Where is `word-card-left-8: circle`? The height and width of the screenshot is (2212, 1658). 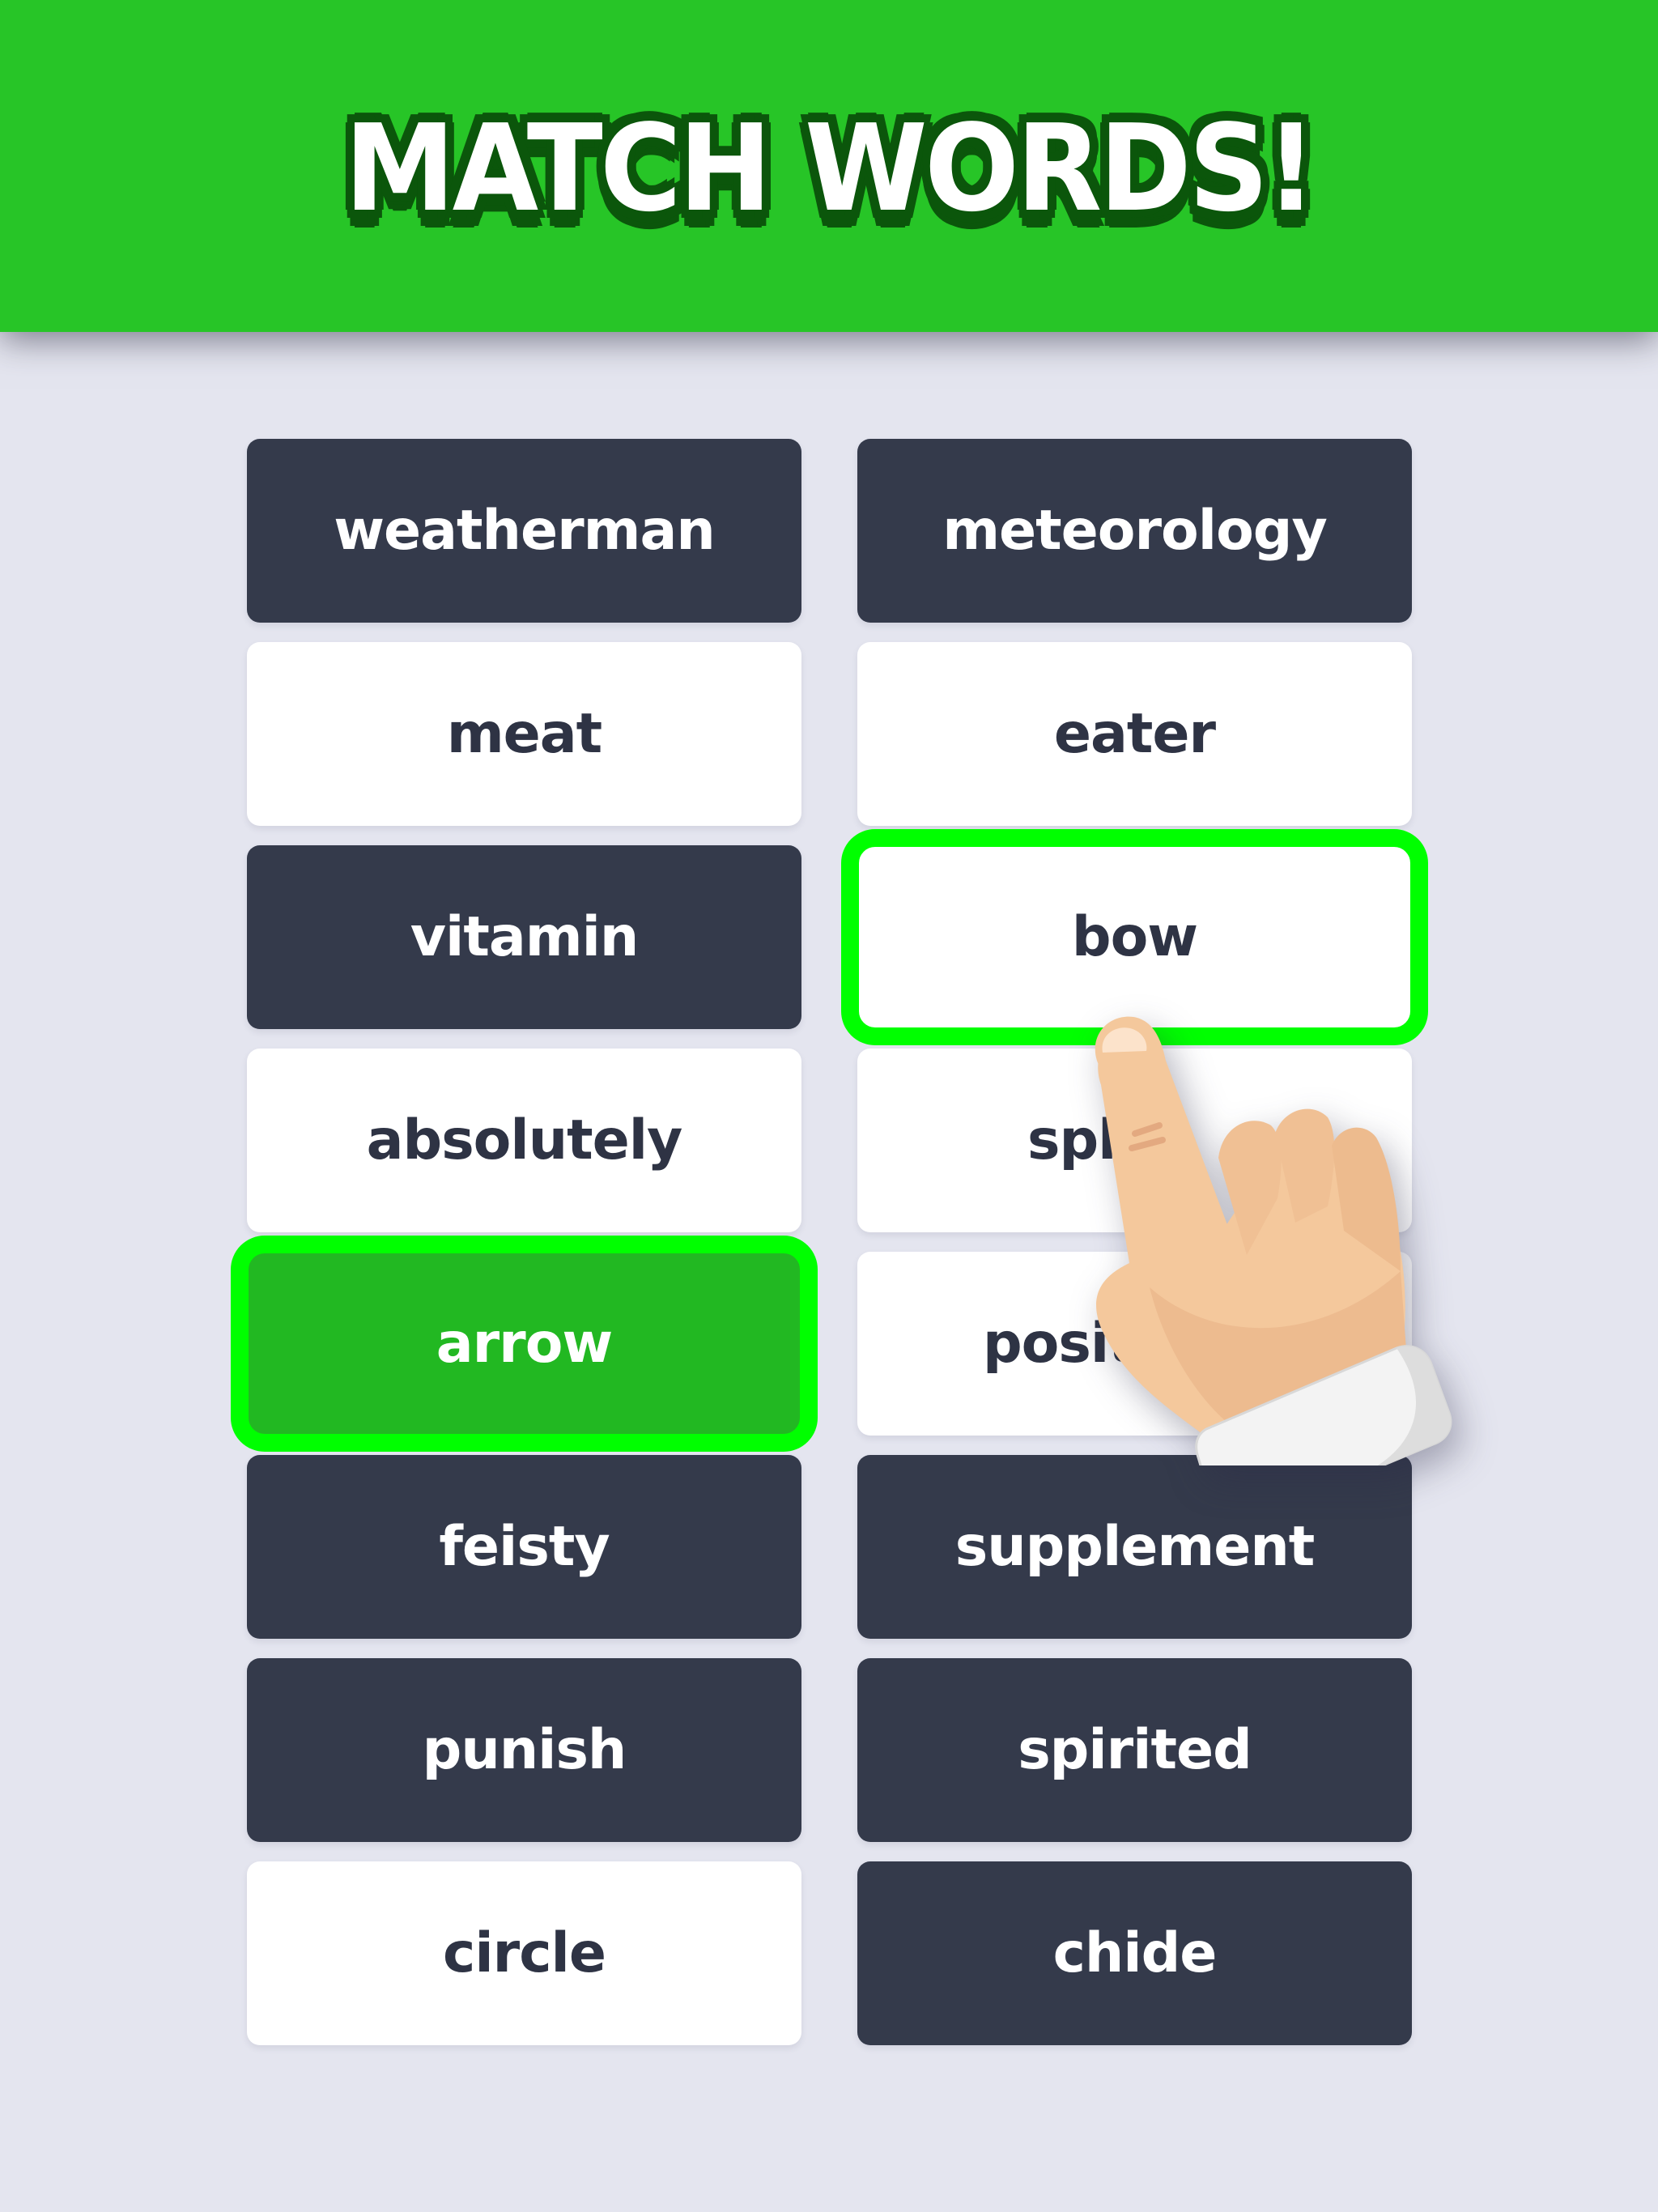
word-card-left-8: circle is located at coordinates (524, 1953).